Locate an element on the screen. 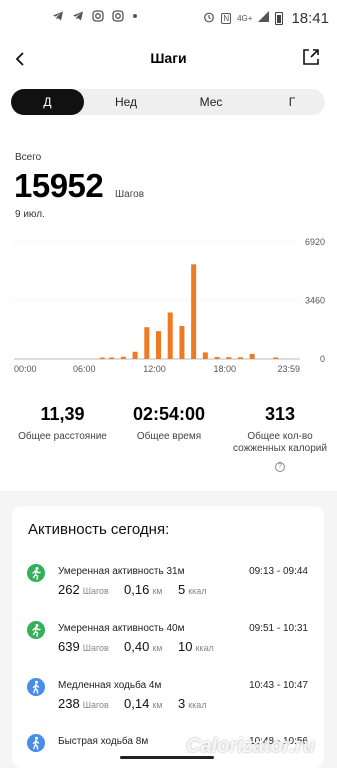 This screenshot has height=768, width=337. activity-metrics: 238 Шагов 0,14 км 3 ккал is located at coordinates (132, 703).